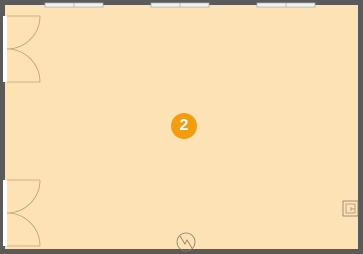  I want to click on room-number-badge: 2, so click(184, 126).